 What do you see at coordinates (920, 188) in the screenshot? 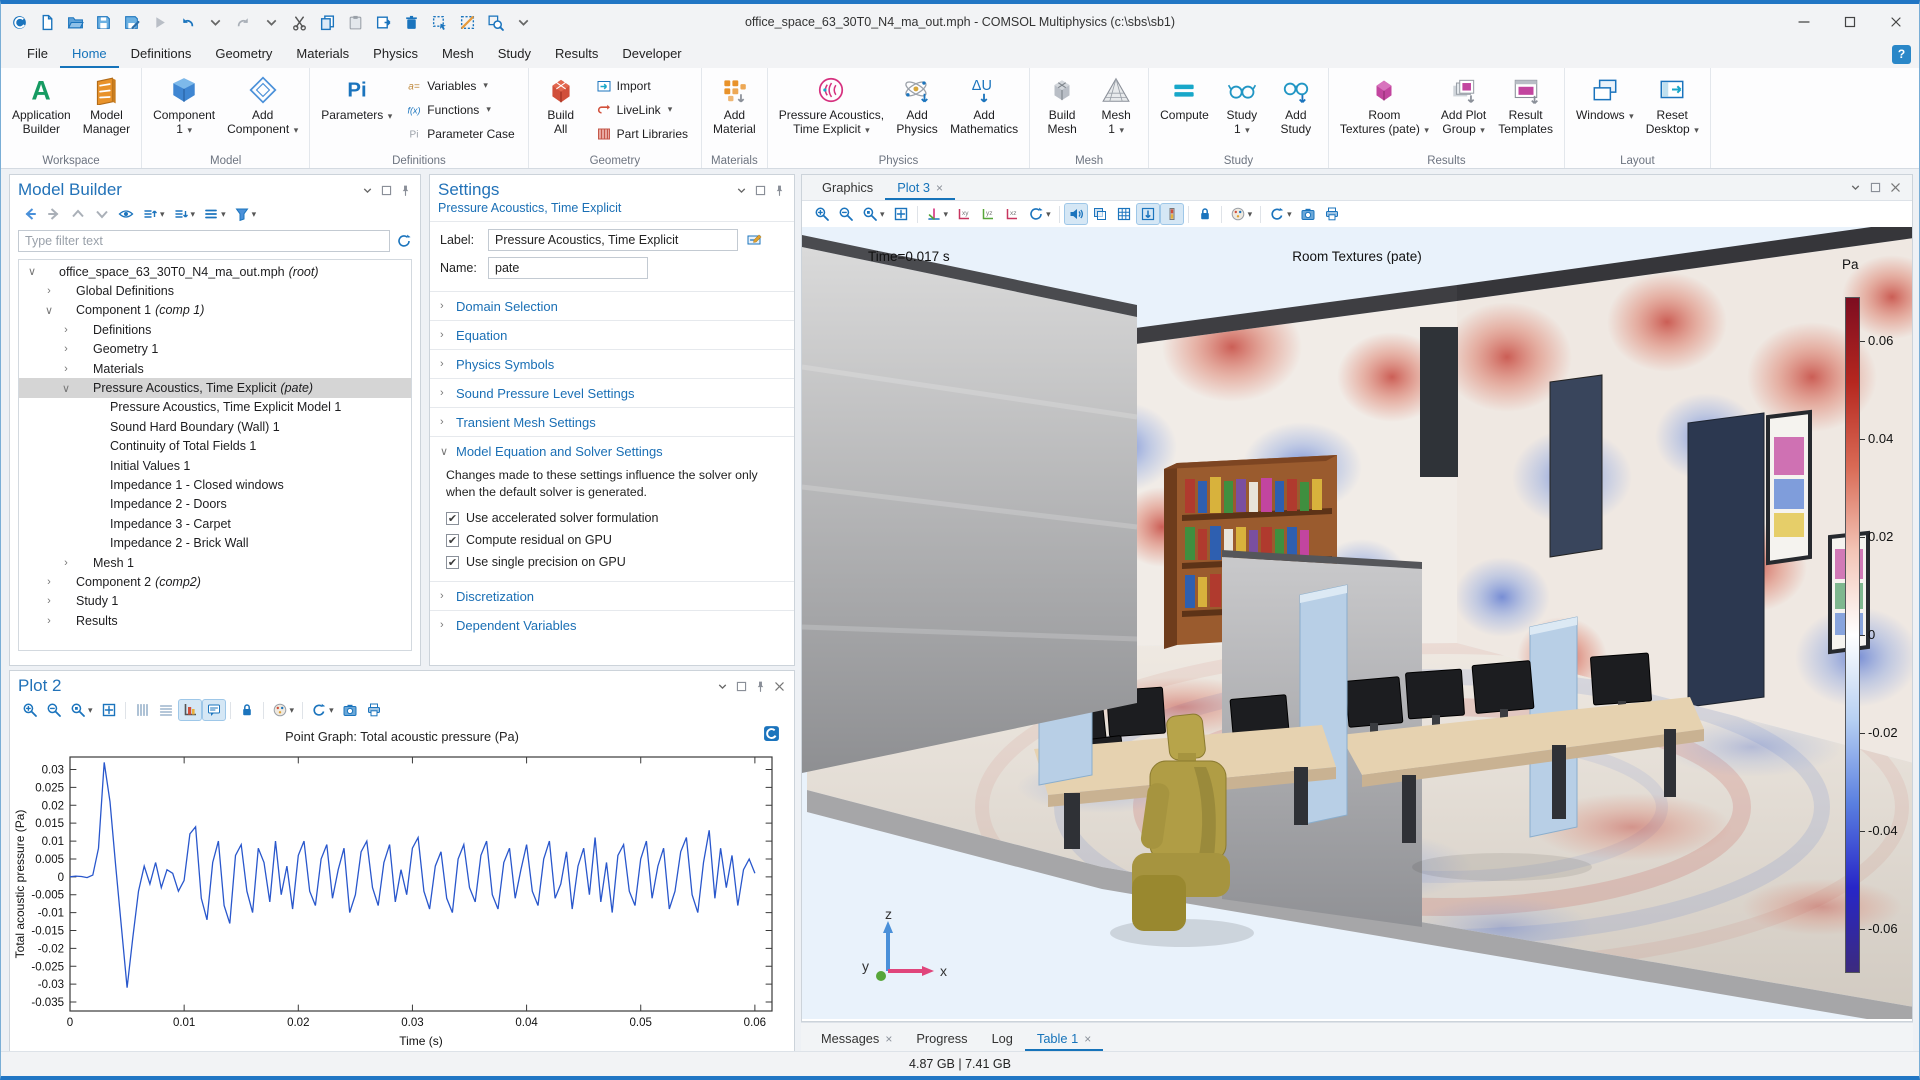
I see `graphics-tab-plot-3: Plot 3 ×` at bounding box center [920, 188].